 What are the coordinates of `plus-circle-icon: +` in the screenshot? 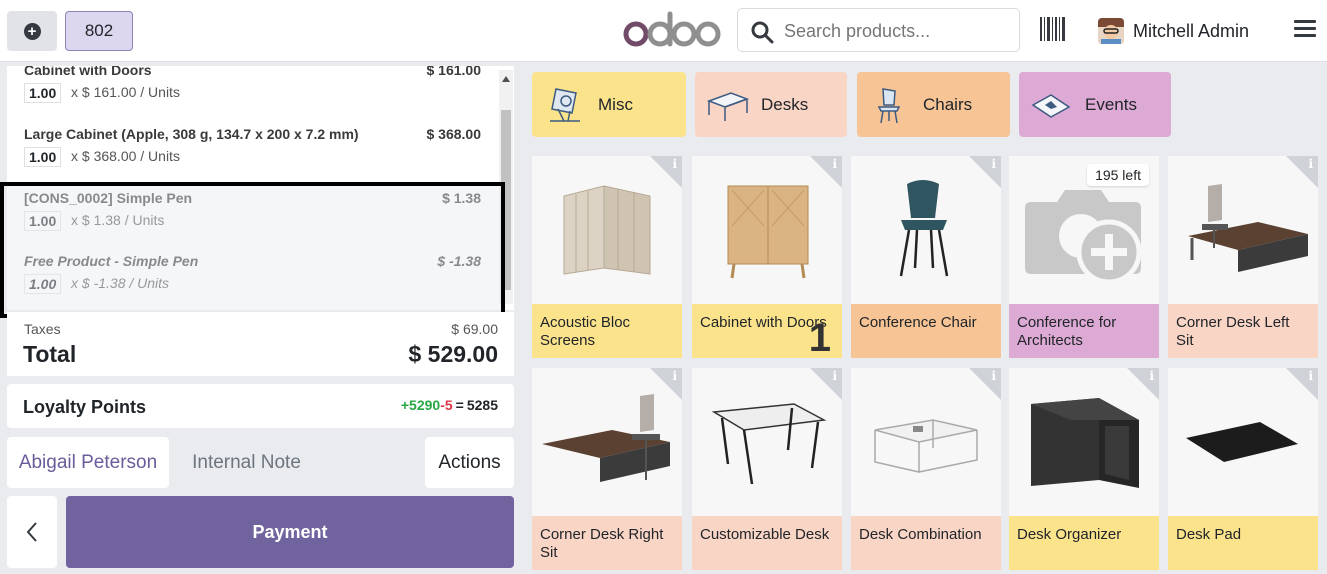 It's located at (32, 31).